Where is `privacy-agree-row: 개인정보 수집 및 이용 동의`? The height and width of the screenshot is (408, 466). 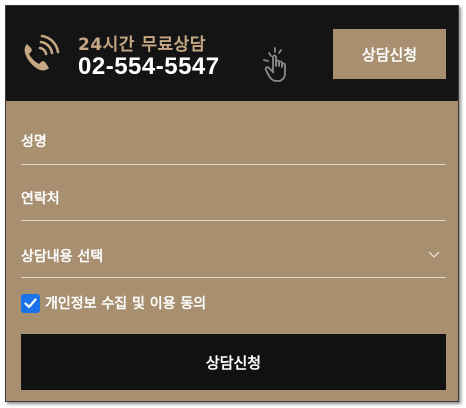
privacy-agree-row: 개인정보 수집 및 이용 동의 is located at coordinates (113, 303).